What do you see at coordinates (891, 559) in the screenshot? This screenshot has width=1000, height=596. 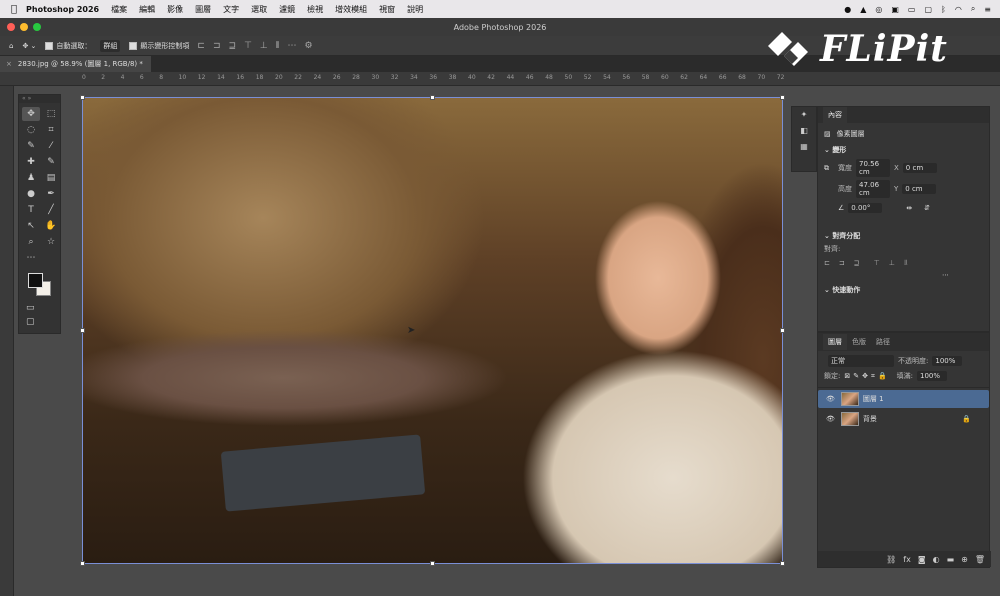 I see `link-layers-icon: ⛓` at bounding box center [891, 559].